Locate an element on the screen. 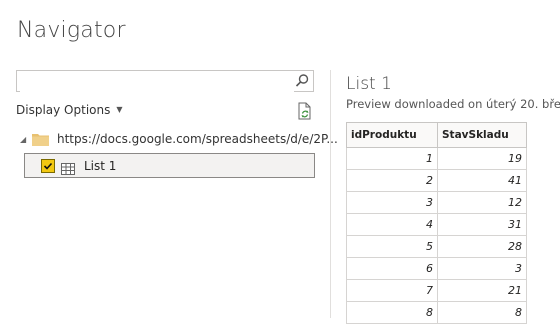 The width and height of the screenshot is (560, 324). table-cell: 21 is located at coordinates (482, 290).